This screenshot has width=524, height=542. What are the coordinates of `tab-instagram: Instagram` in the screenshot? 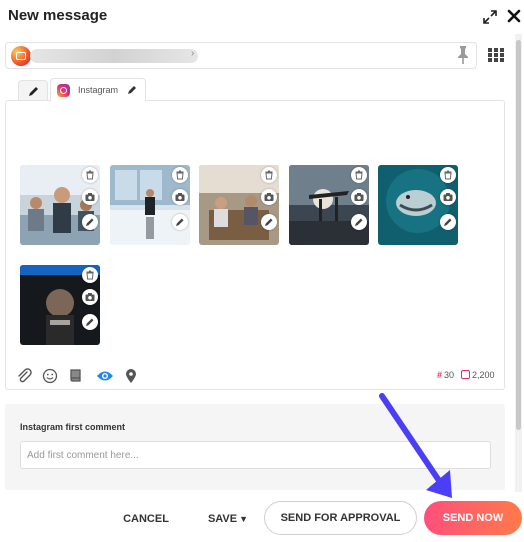 It's located at (98, 90).